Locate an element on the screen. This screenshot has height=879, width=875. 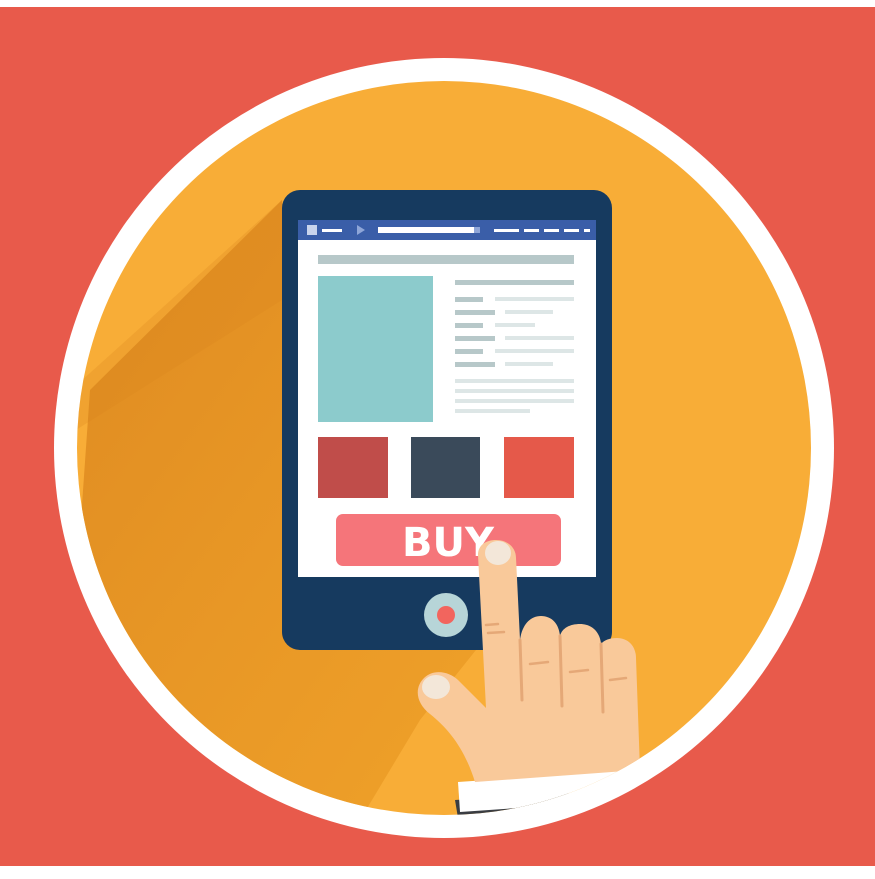
page-header-bar is located at coordinates (446, 259).